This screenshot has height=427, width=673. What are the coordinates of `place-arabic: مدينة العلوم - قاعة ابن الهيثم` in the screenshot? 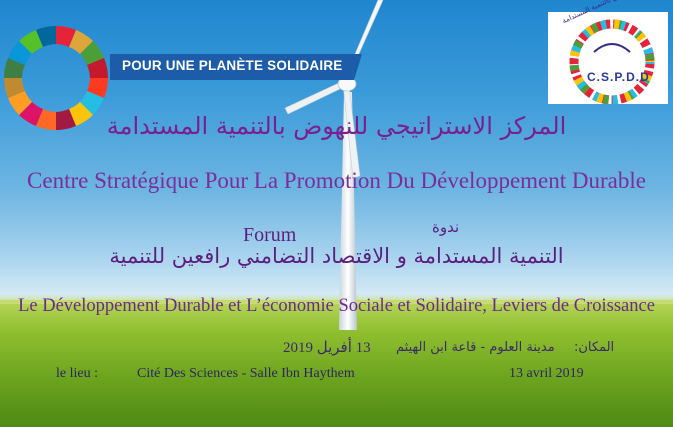 It's located at (475, 347).